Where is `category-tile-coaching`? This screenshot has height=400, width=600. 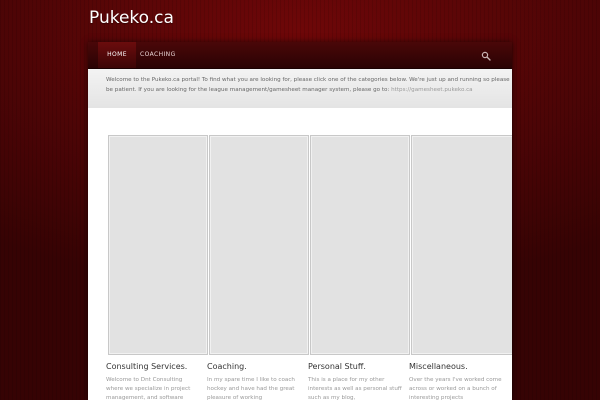 category-tile-coaching is located at coordinates (259, 245).